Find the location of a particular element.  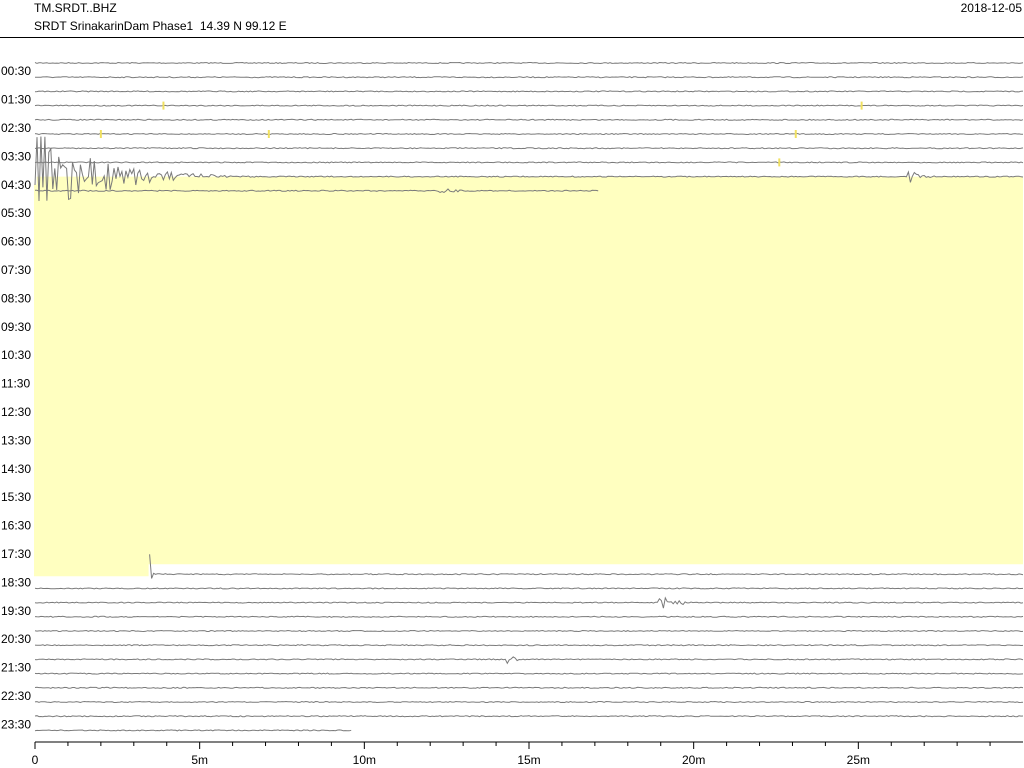

x-tick-label: 25m is located at coordinates (858, 760).